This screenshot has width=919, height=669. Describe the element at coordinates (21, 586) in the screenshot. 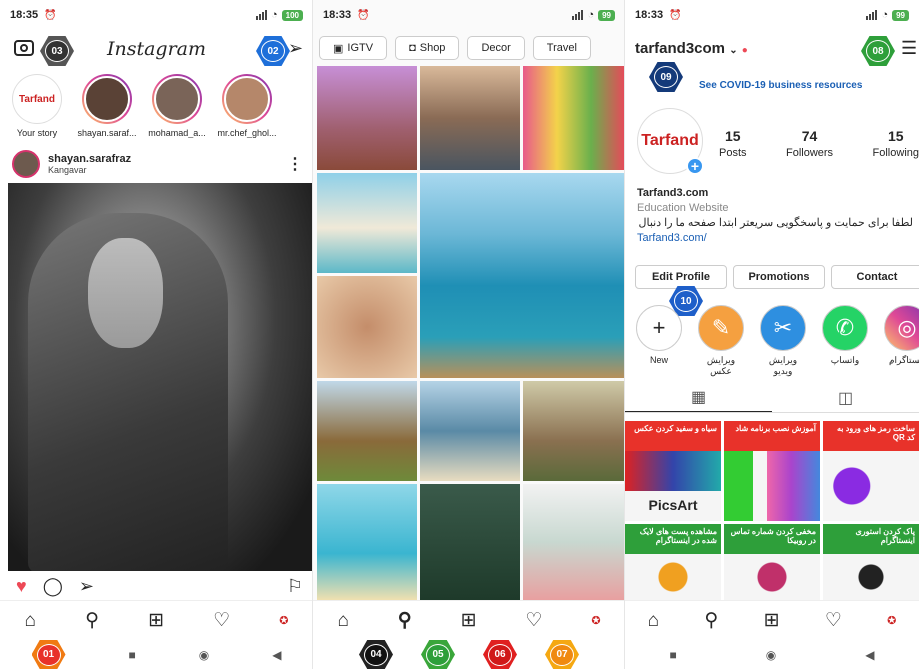

I see `heart-icon: ♥` at that location.